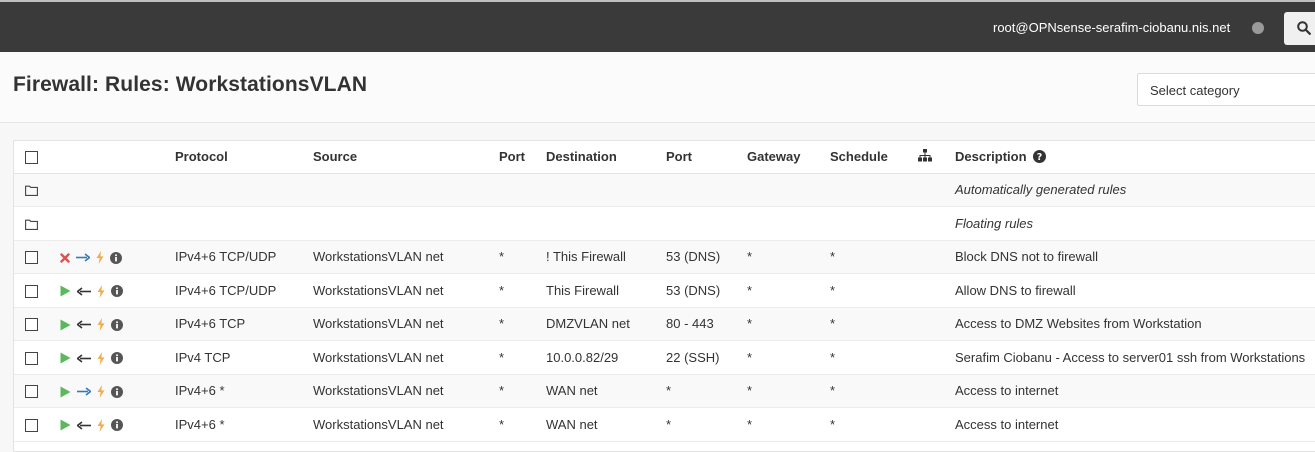 This screenshot has height=452, width=1315. What do you see at coordinates (1078, 324) in the screenshot?
I see `cell-description: Access to DMZ Websites from Workstation` at bounding box center [1078, 324].